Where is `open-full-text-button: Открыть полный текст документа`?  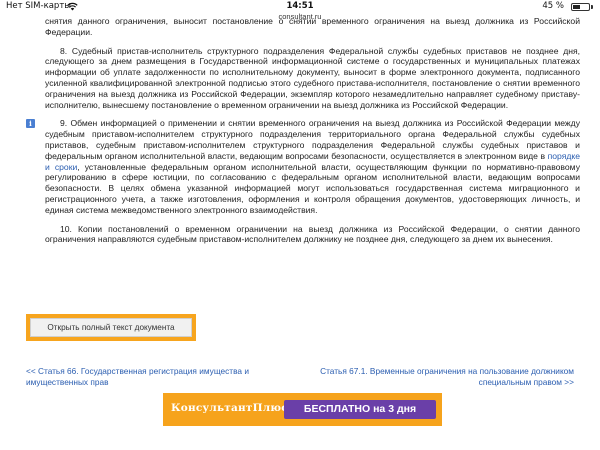
open-full-text-button: Открыть полный текст документа is located at coordinates (111, 327).